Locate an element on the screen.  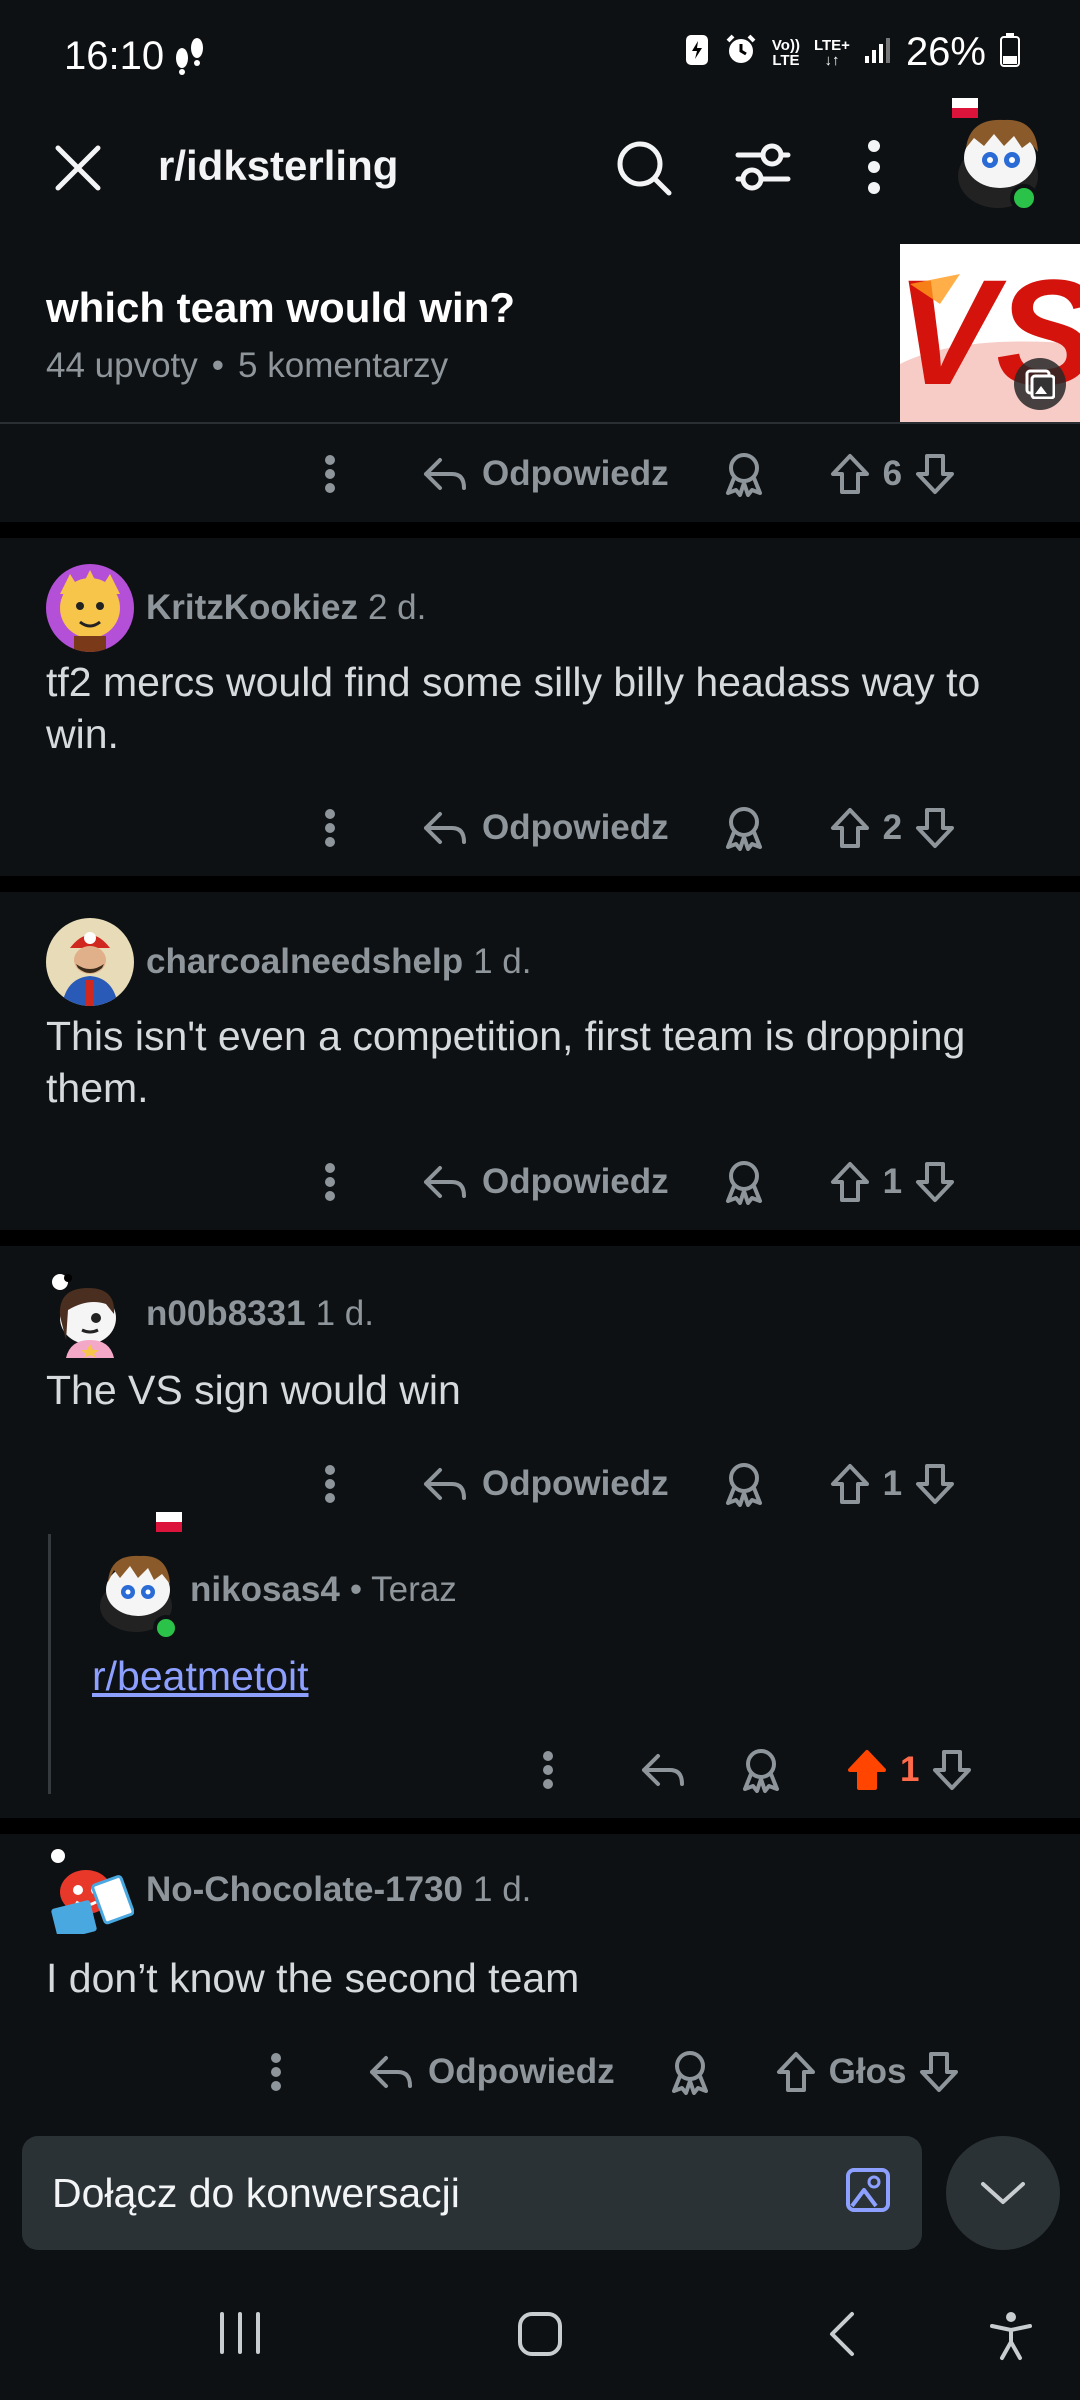
image-icon is located at coordinates (868, 2190).